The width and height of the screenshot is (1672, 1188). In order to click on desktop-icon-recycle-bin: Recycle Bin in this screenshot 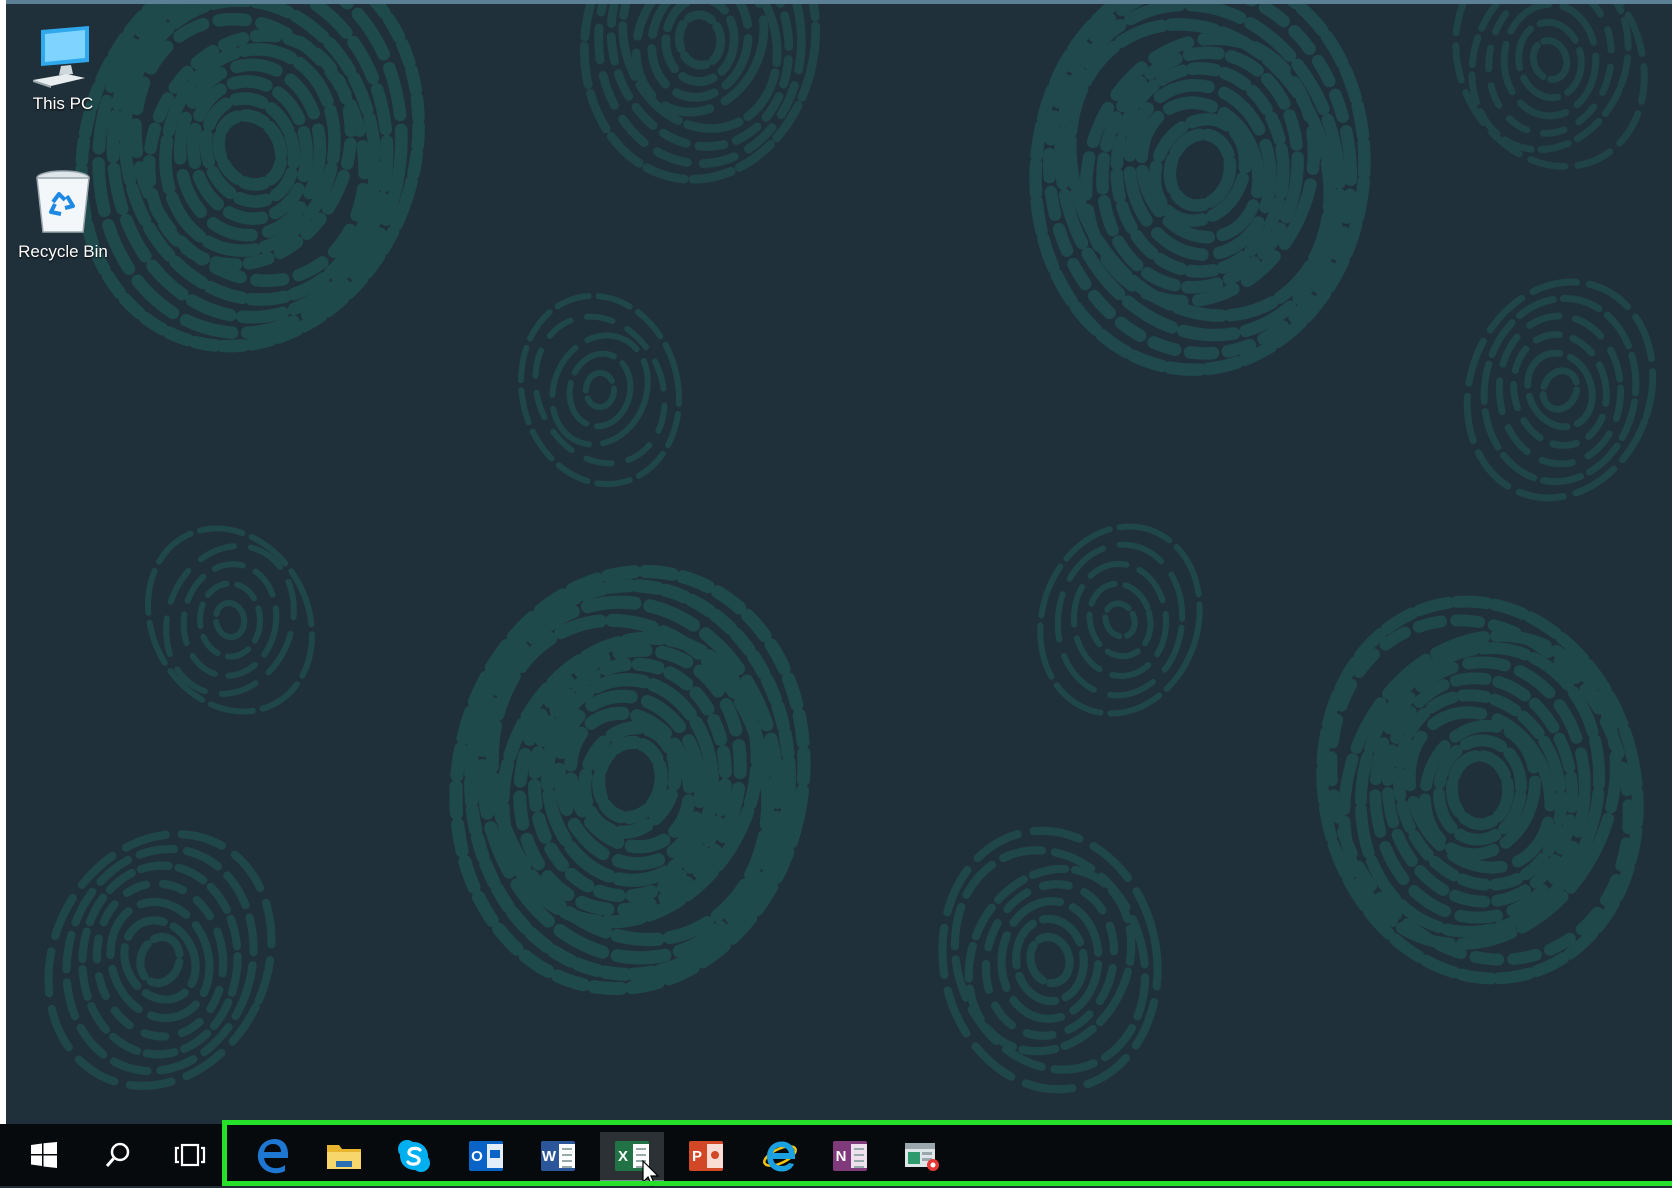, I will do `click(63, 215)`.